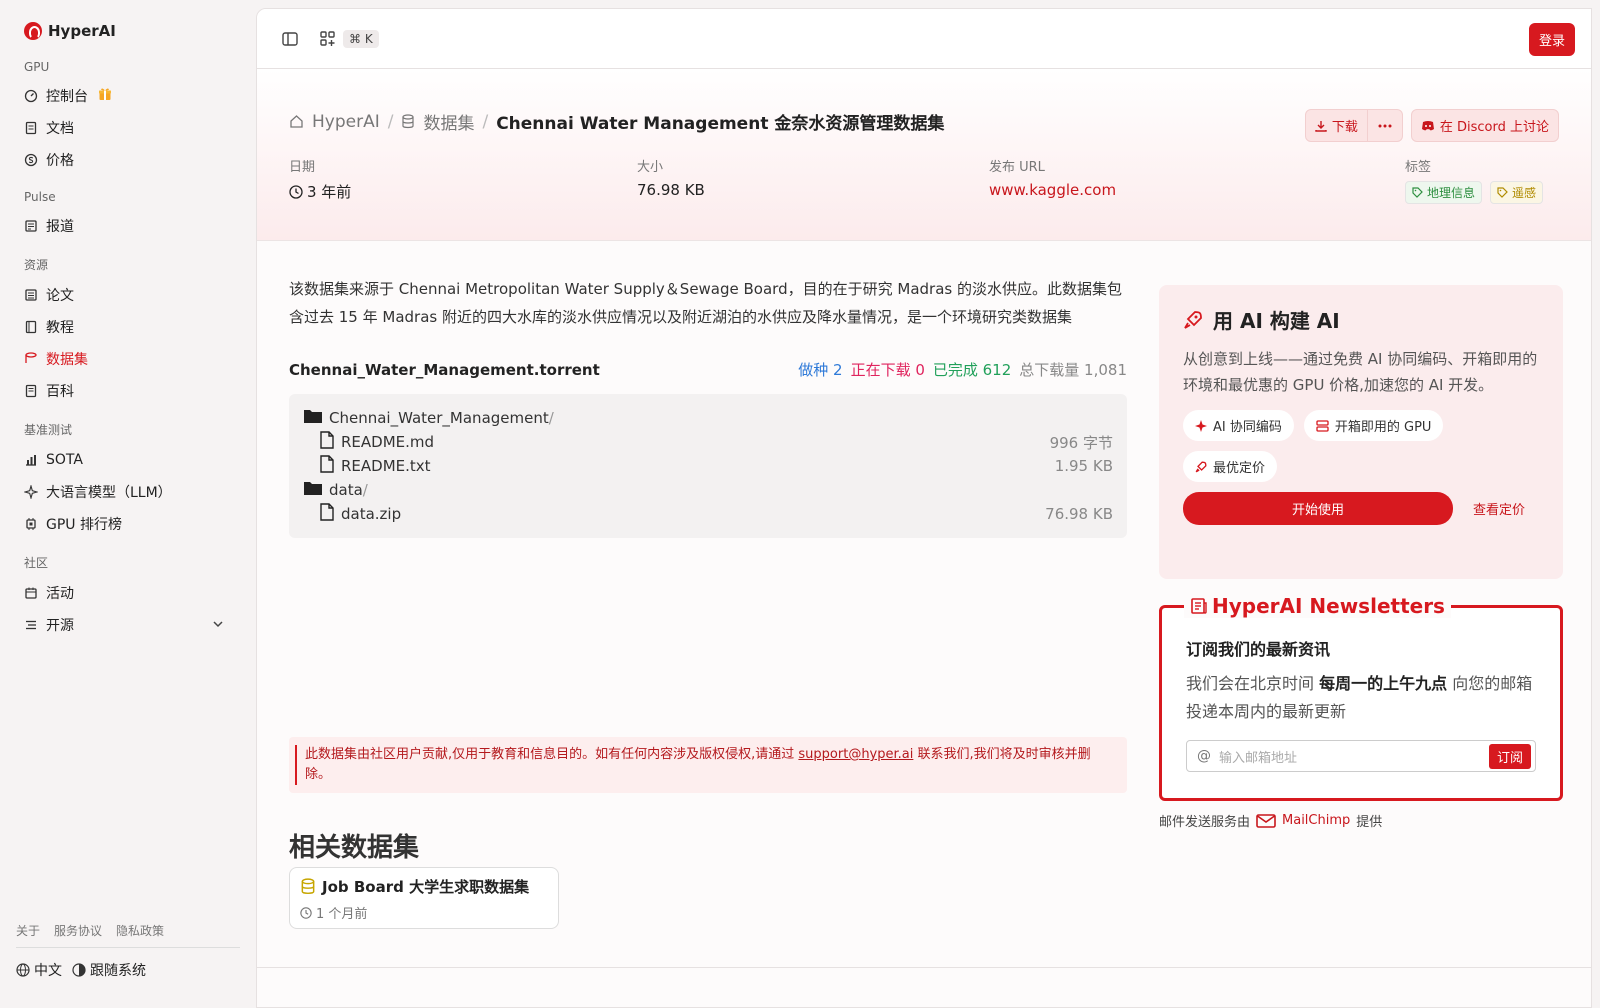 This screenshot has height=1008, width=1600. What do you see at coordinates (1318, 508) in the screenshot?
I see `get-started-button: 开始使用` at bounding box center [1318, 508].